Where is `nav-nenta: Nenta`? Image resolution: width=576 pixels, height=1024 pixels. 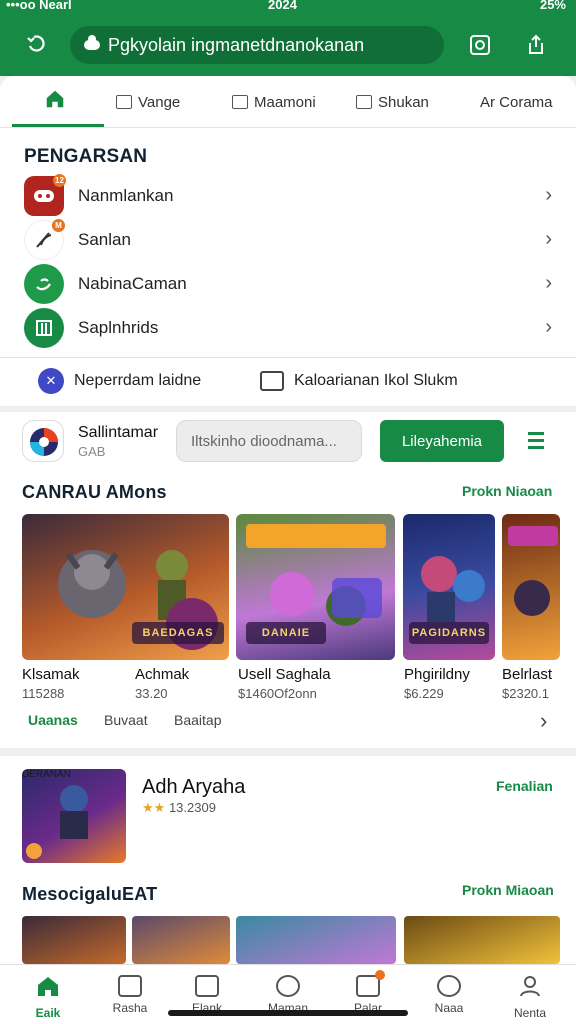
nav-nenta: Nenta is located at coordinates (530, 995).